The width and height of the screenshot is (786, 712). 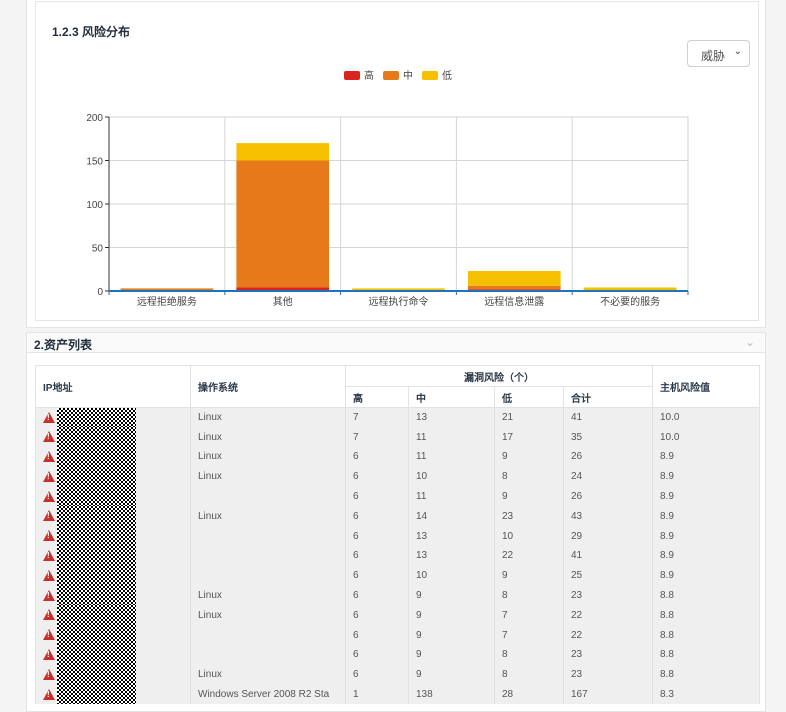 I want to click on col-header-high: 高, so click(x=377, y=397).